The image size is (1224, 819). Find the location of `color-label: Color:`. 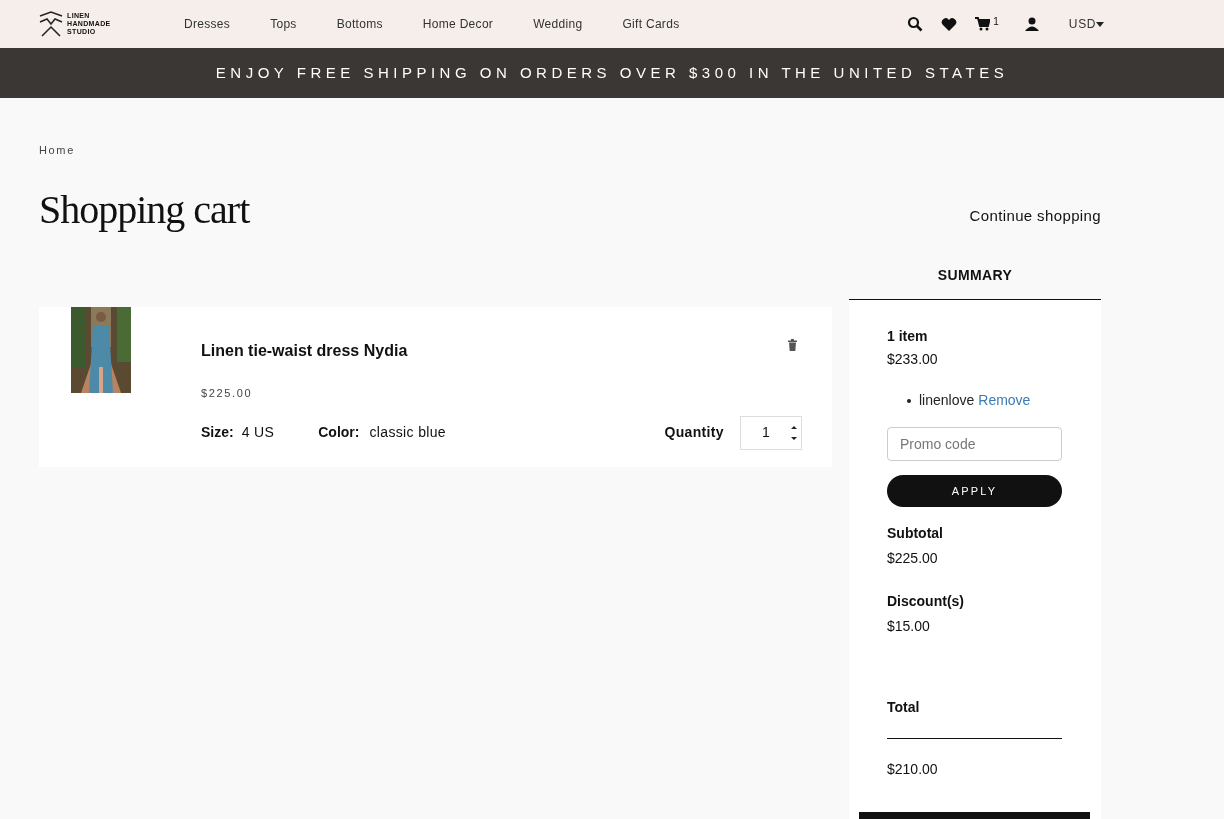

color-label: Color: is located at coordinates (339, 432).